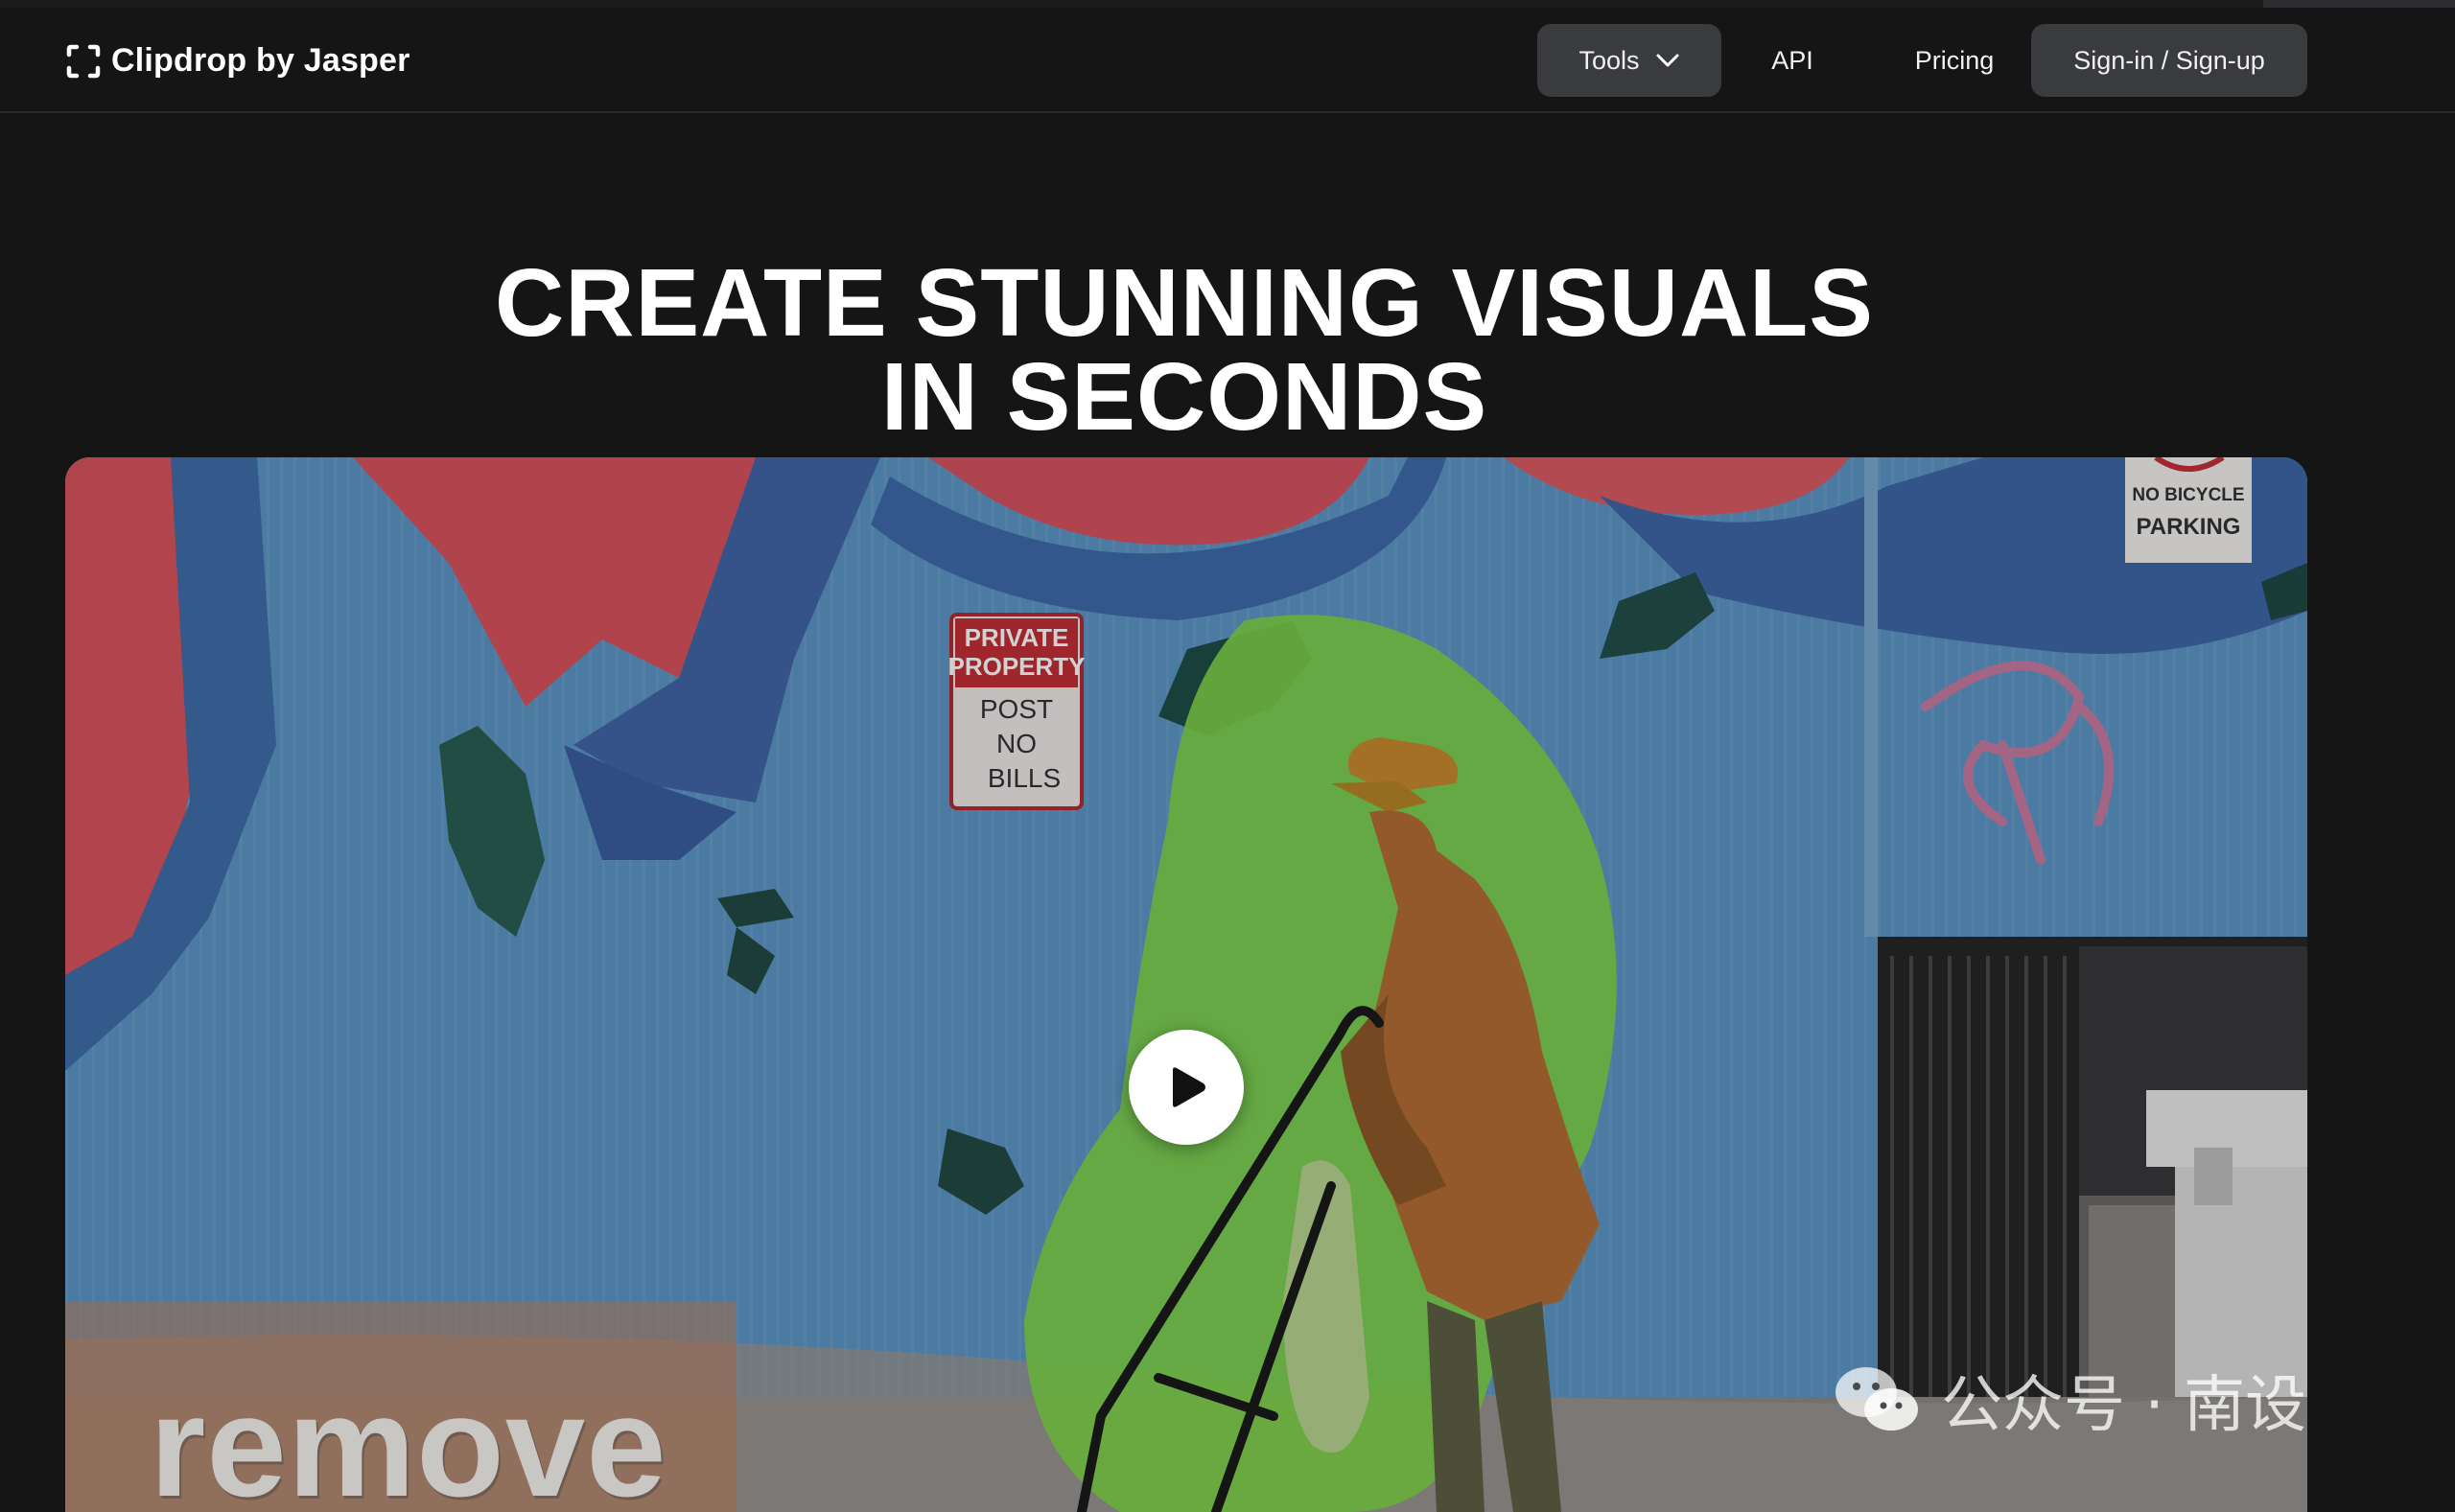 This screenshot has width=2455, height=1512. Describe the element at coordinates (1184, 303) in the screenshot. I see `hero-title-line-1: CREATE STUNNING VISUALS` at that location.